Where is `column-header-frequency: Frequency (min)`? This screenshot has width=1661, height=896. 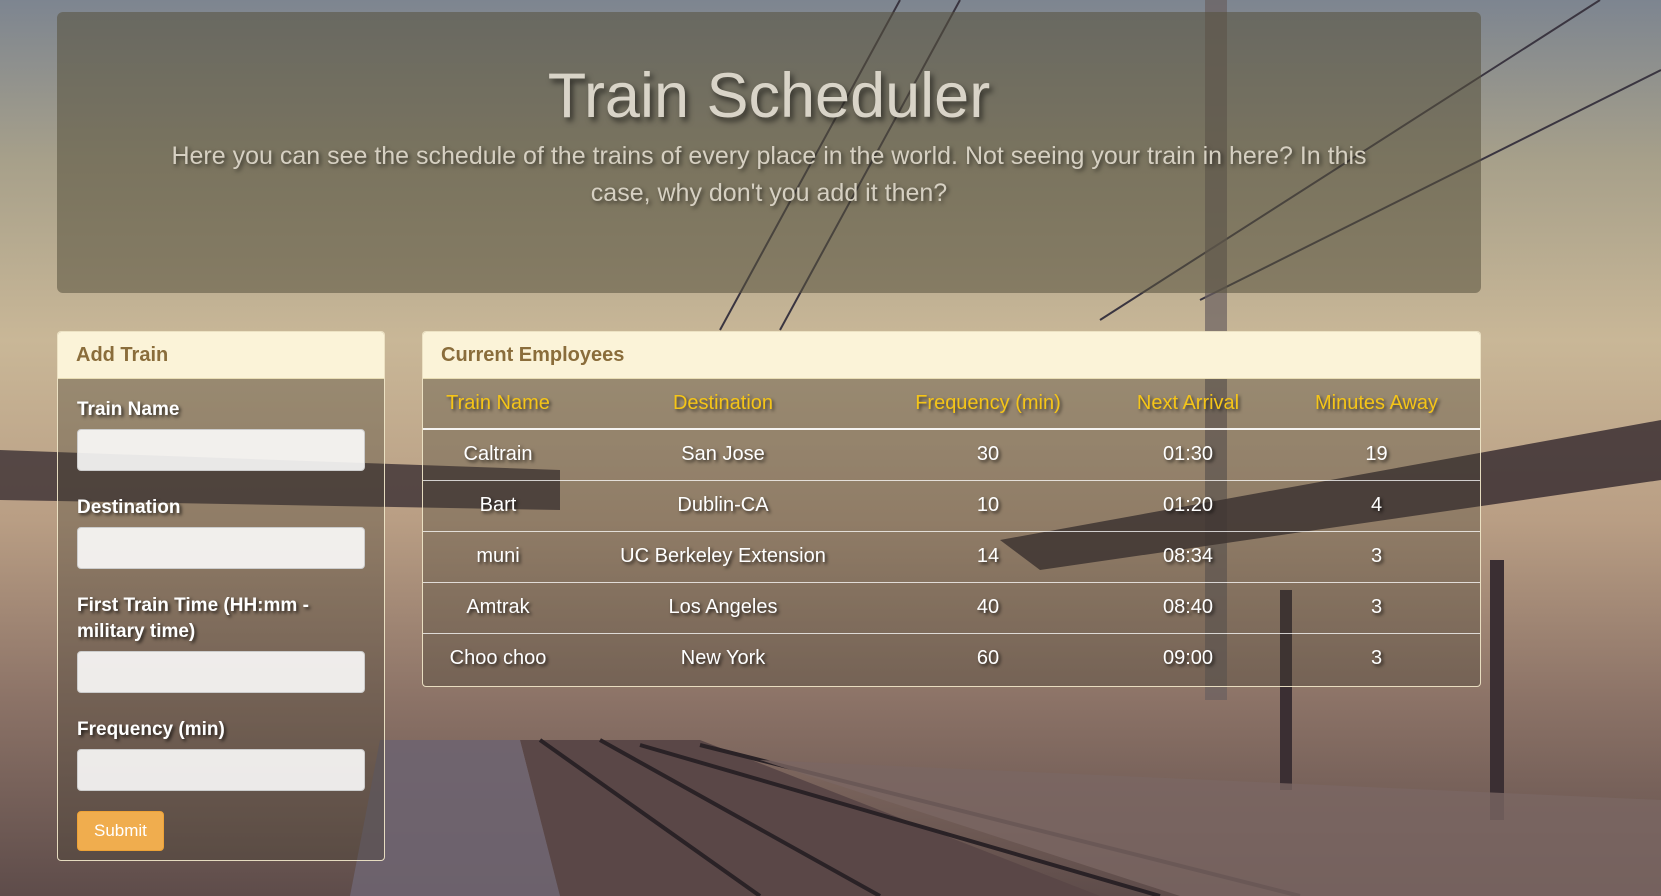
column-header-frequency: Frequency (min) is located at coordinates (988, 404).